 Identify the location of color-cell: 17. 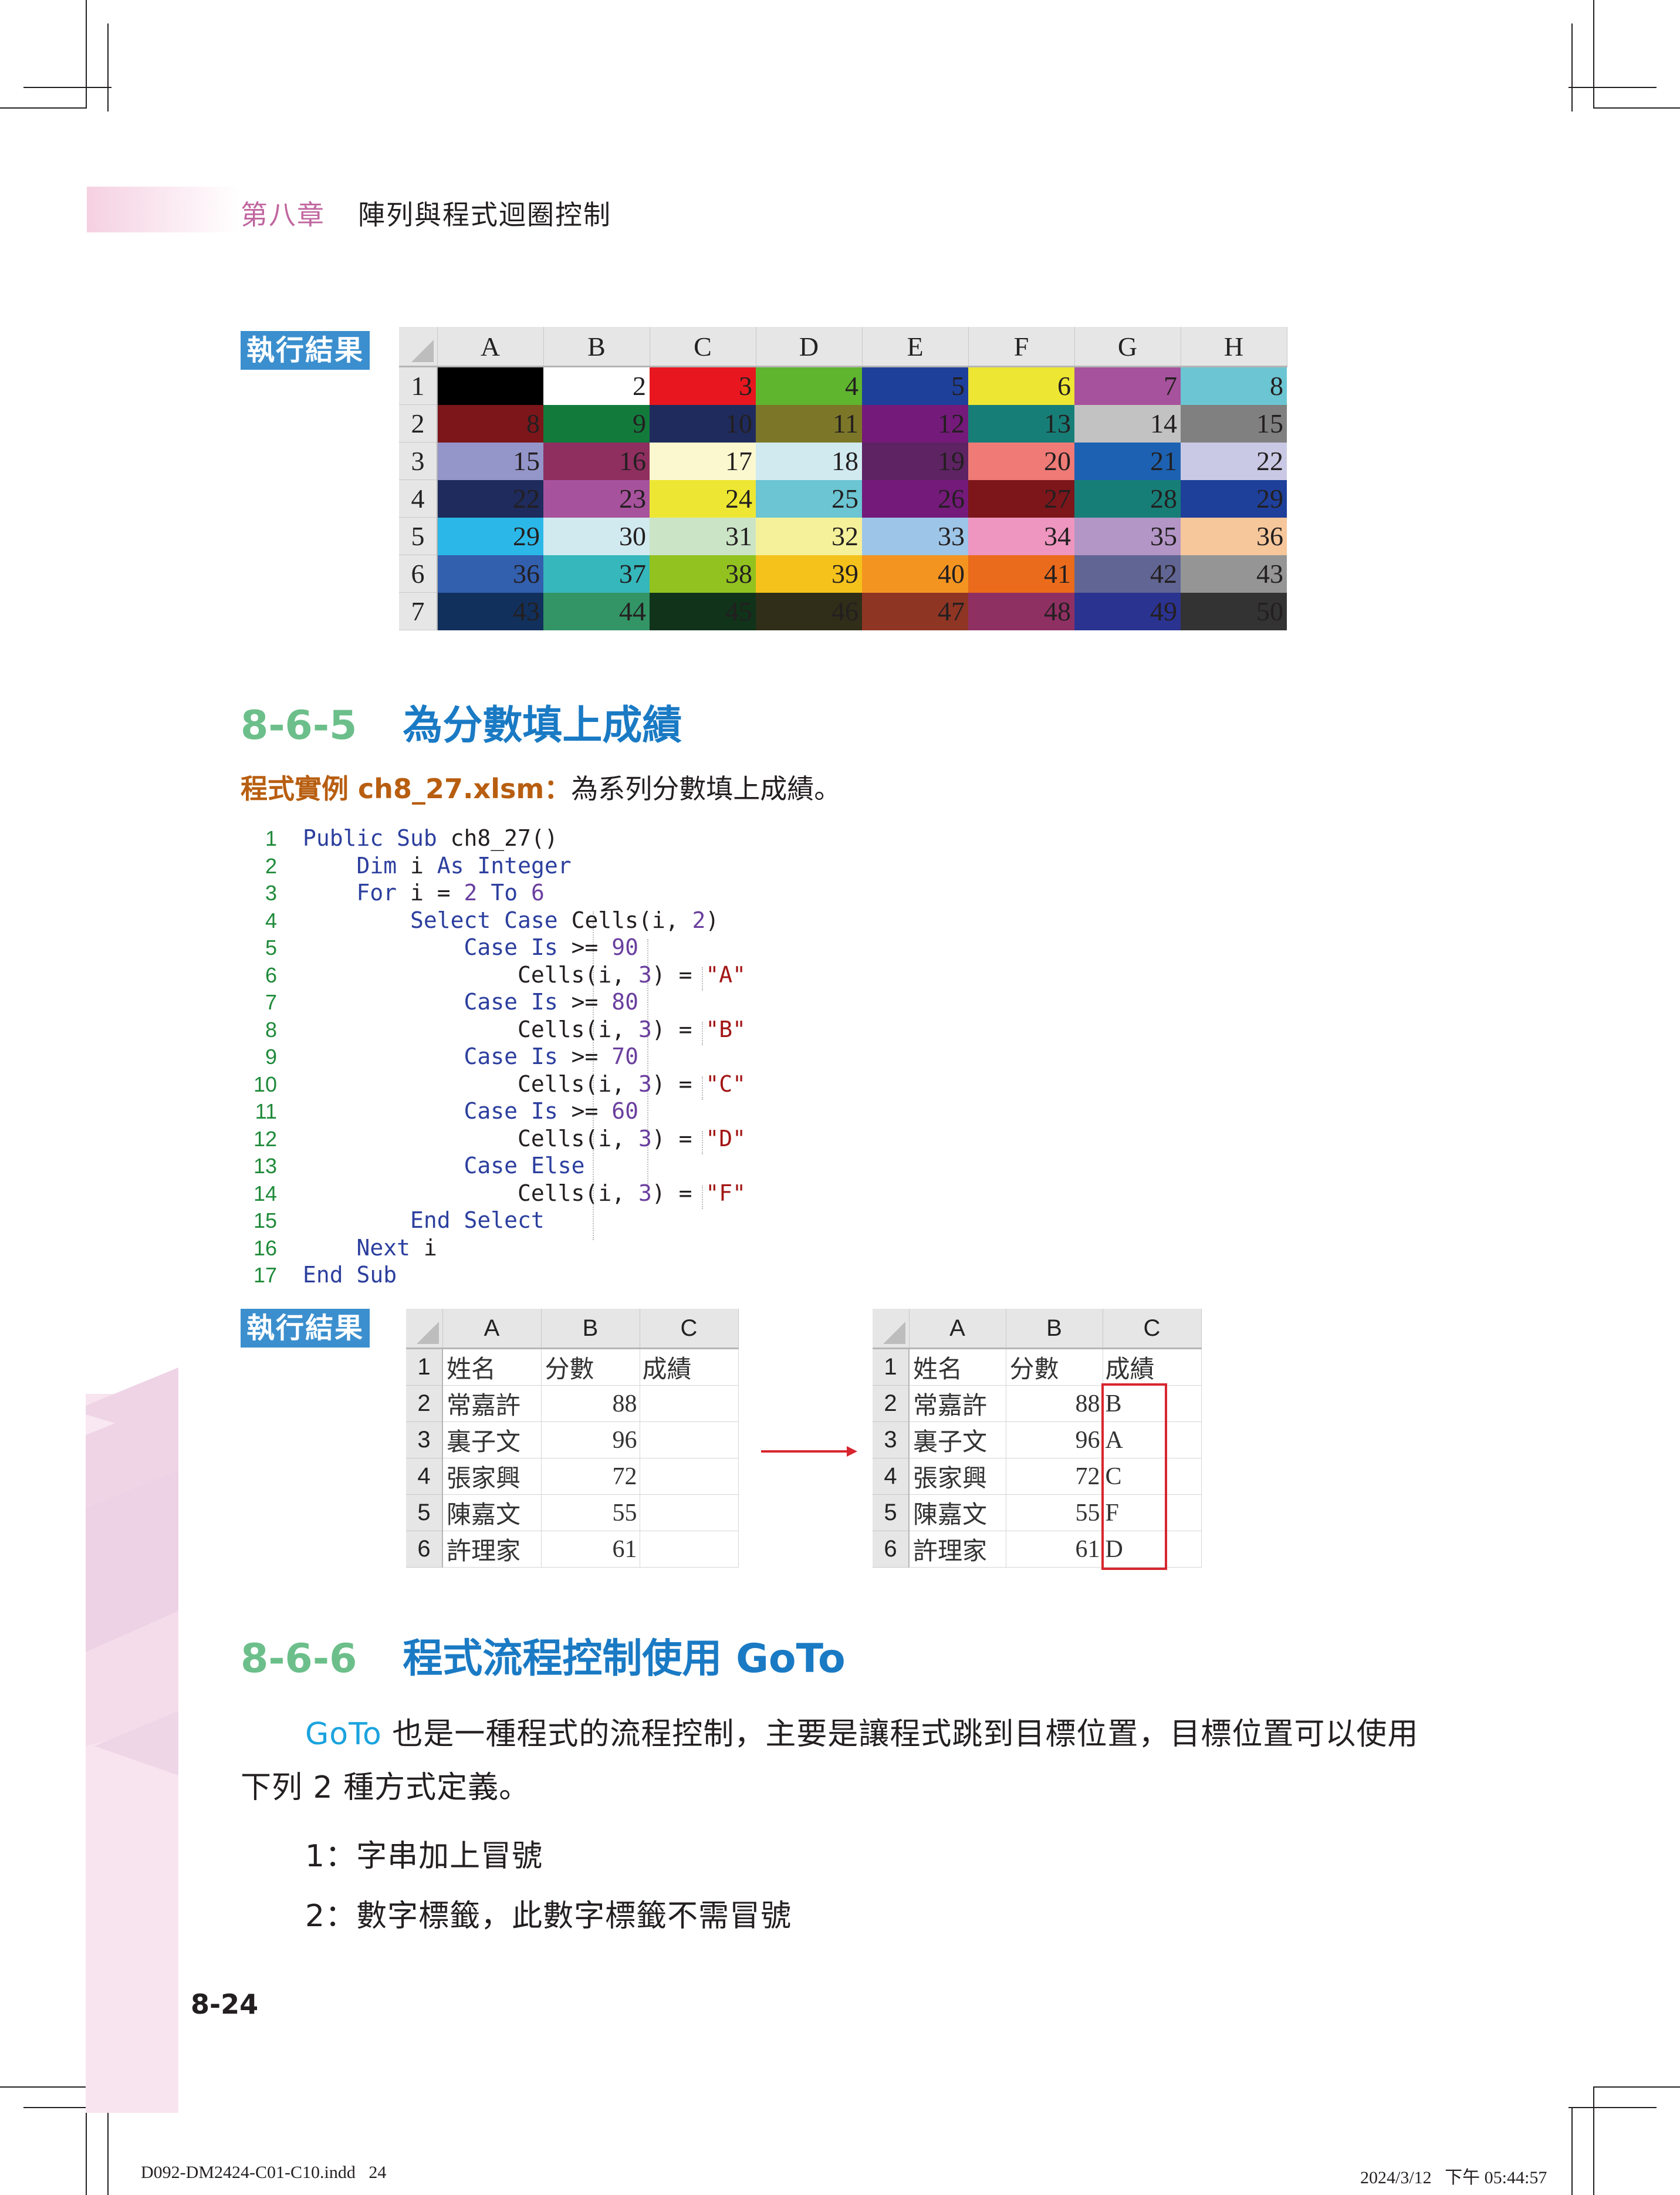
(703, 461).